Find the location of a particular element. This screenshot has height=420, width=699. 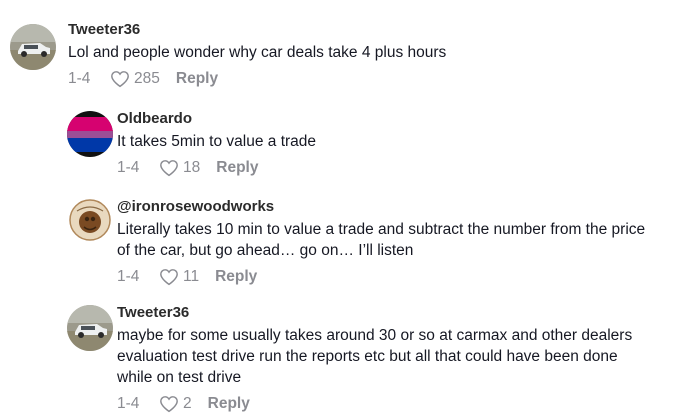

comment-text-line: while on test drive is located at coordinates (179, 377).